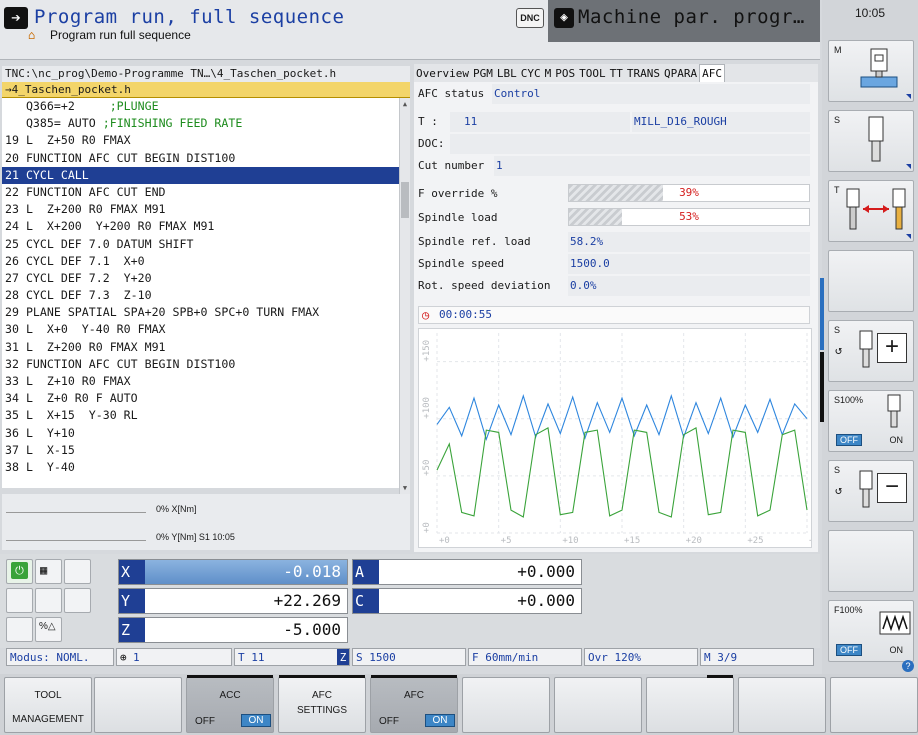 This screenshot has width=918, height=735. What do you see at coordinates (461, 263) in the screenshot?
I see `spindle-speed-label: Spindle speed` at bounding box center [461, 263].